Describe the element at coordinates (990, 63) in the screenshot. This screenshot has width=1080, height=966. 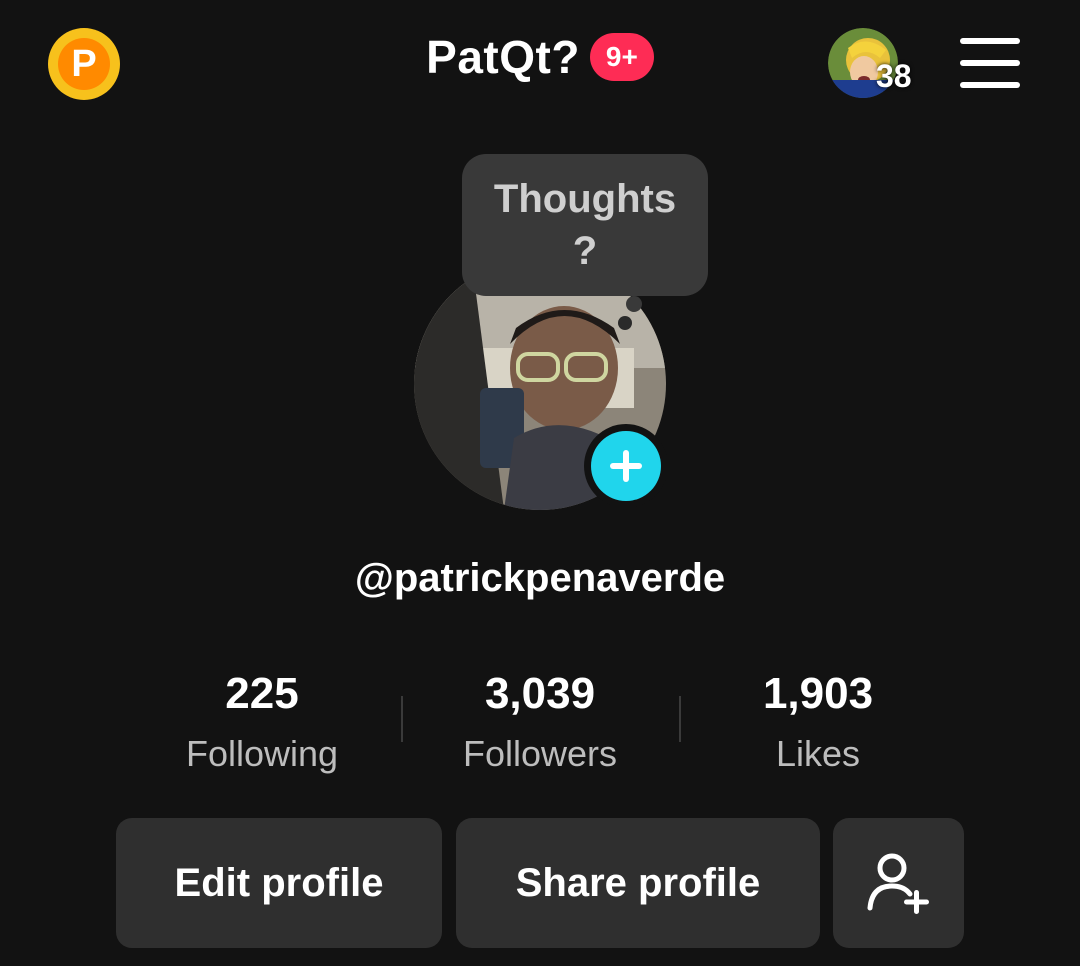
I see `menu-icon` at that location.